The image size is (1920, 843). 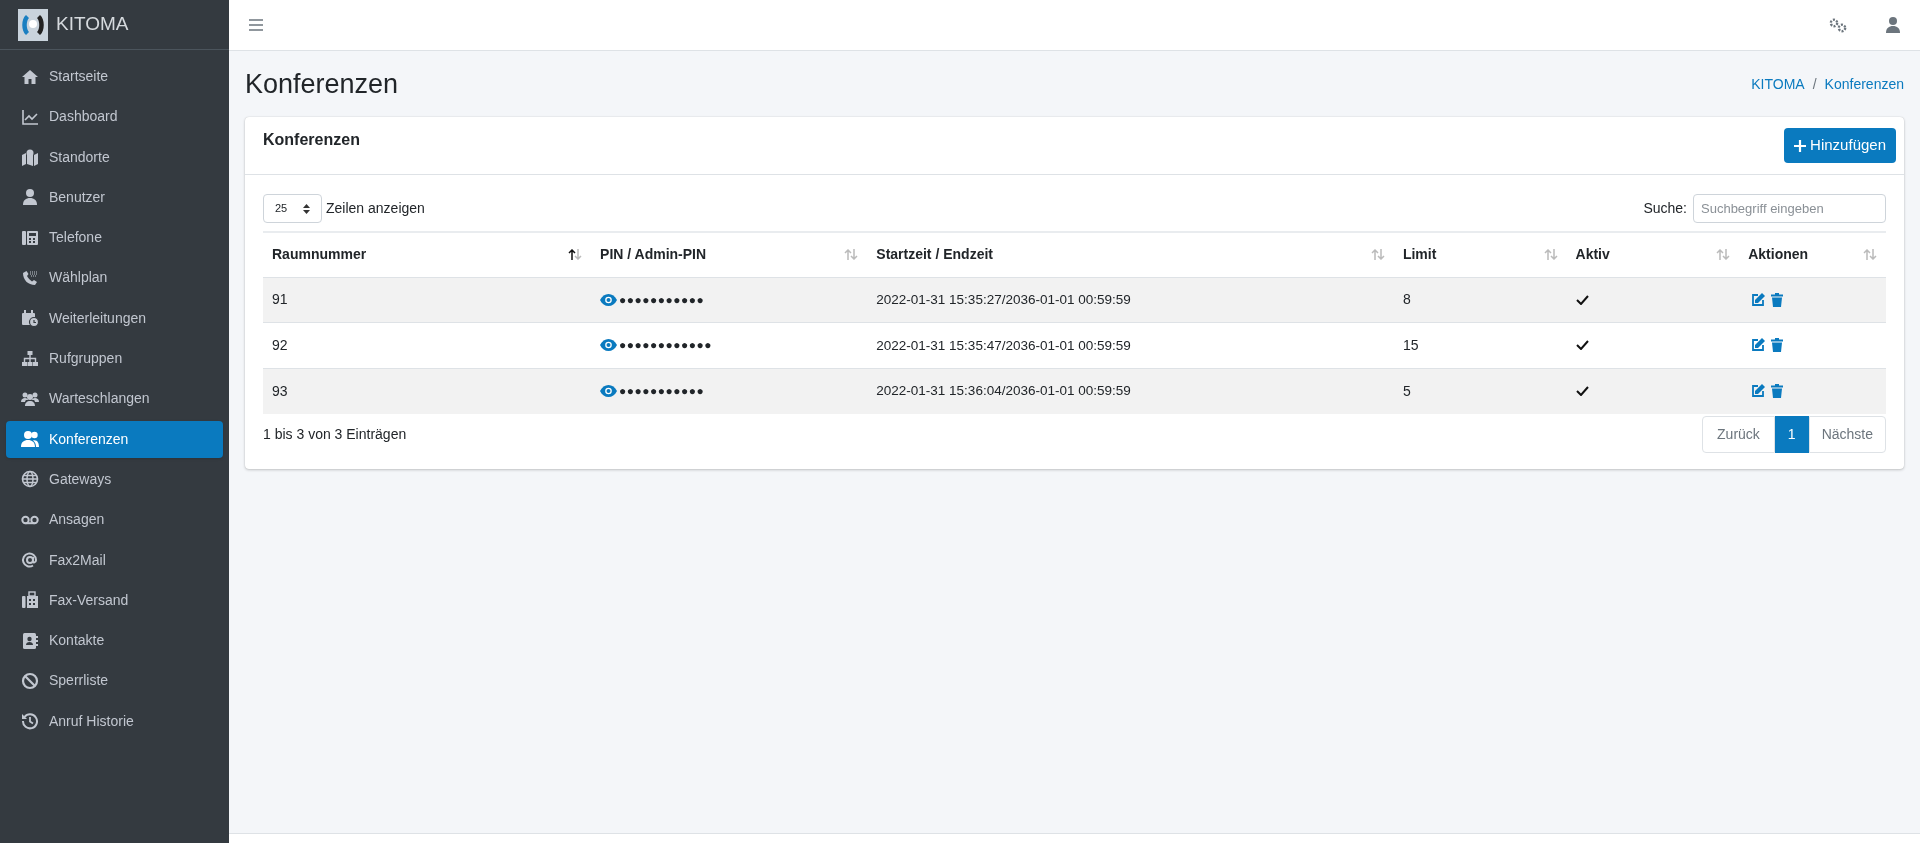 I want to click on settings-icon, so click(x=1838, y=25).